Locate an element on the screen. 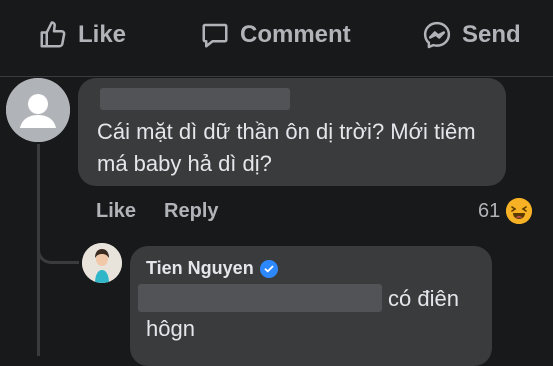 The image size is (553, 366). comment-button: Comment is located at coordinates (275, 35).